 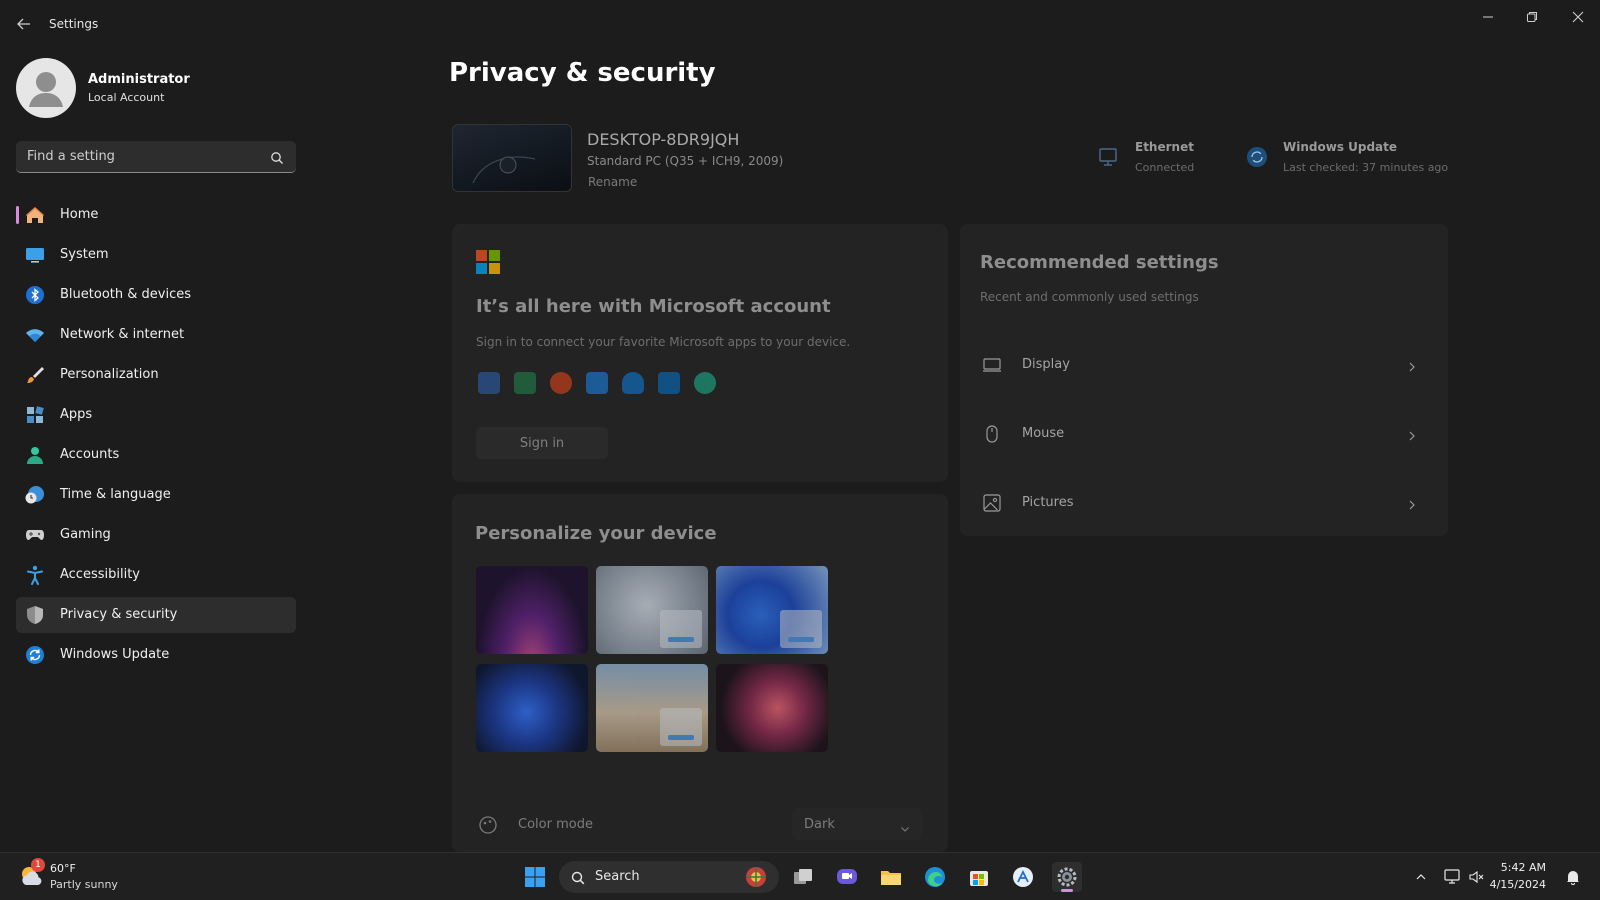 What do you see at coordinates (1421, 877) in the screenshot?
I see `chevron-up-icon` at bounding box center [1421, 877].